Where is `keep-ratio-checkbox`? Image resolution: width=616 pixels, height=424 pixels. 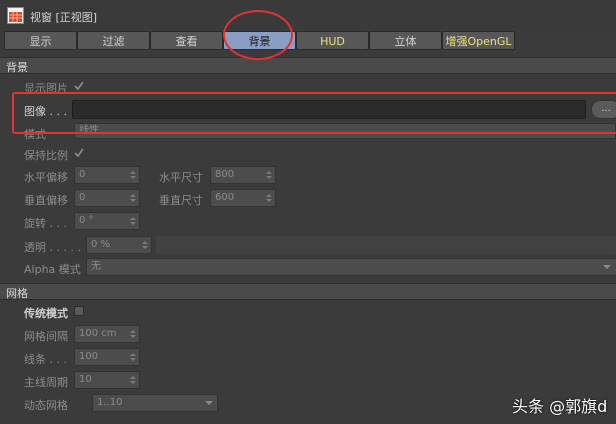 keep-ratio-checkbox is located at coordinates (79, 153).